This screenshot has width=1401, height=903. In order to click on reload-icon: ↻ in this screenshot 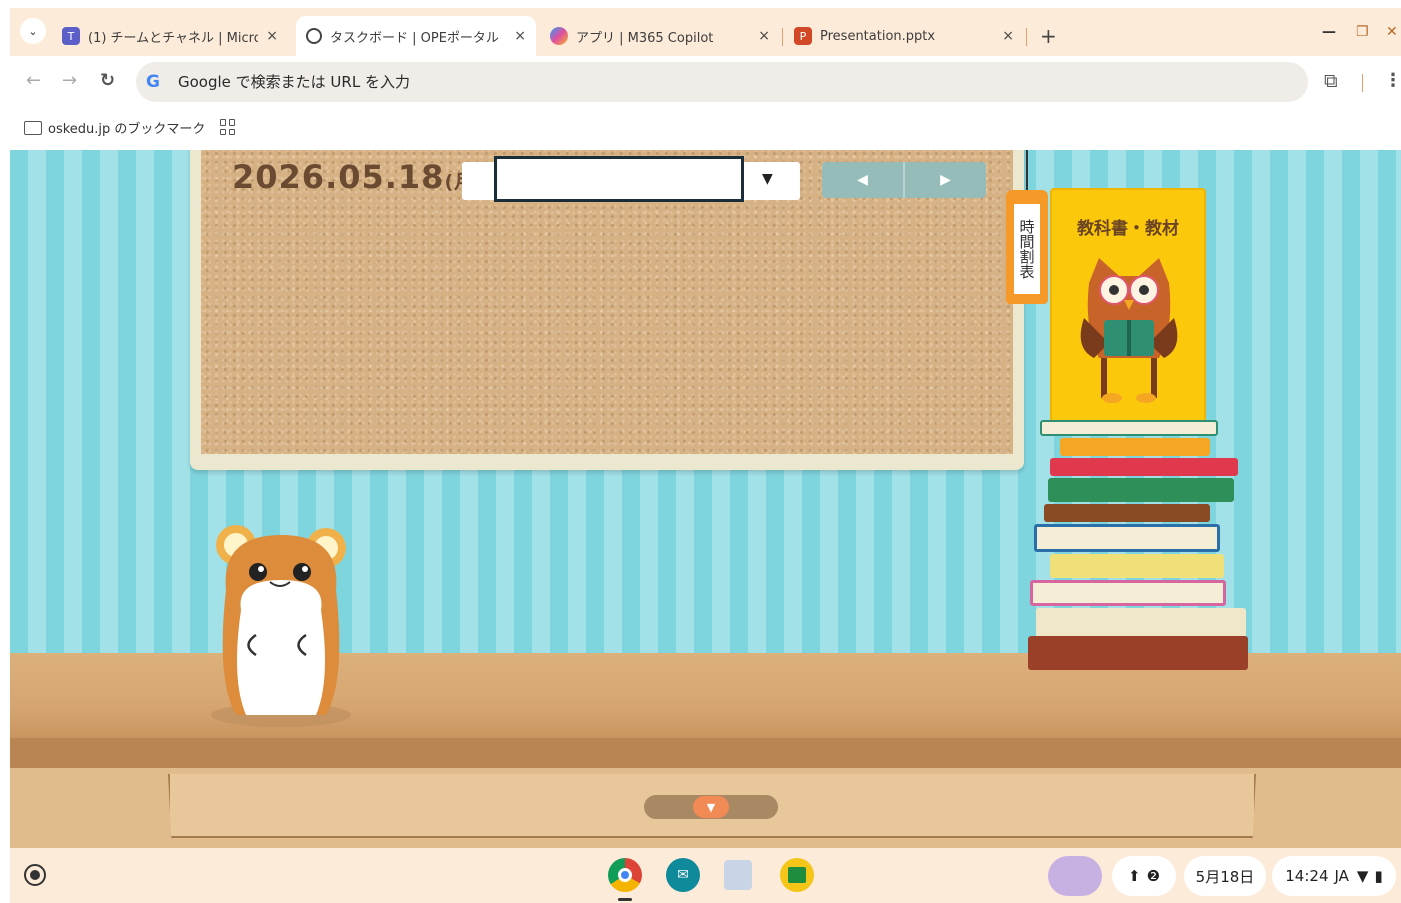, I will do `click(107, 80)`.